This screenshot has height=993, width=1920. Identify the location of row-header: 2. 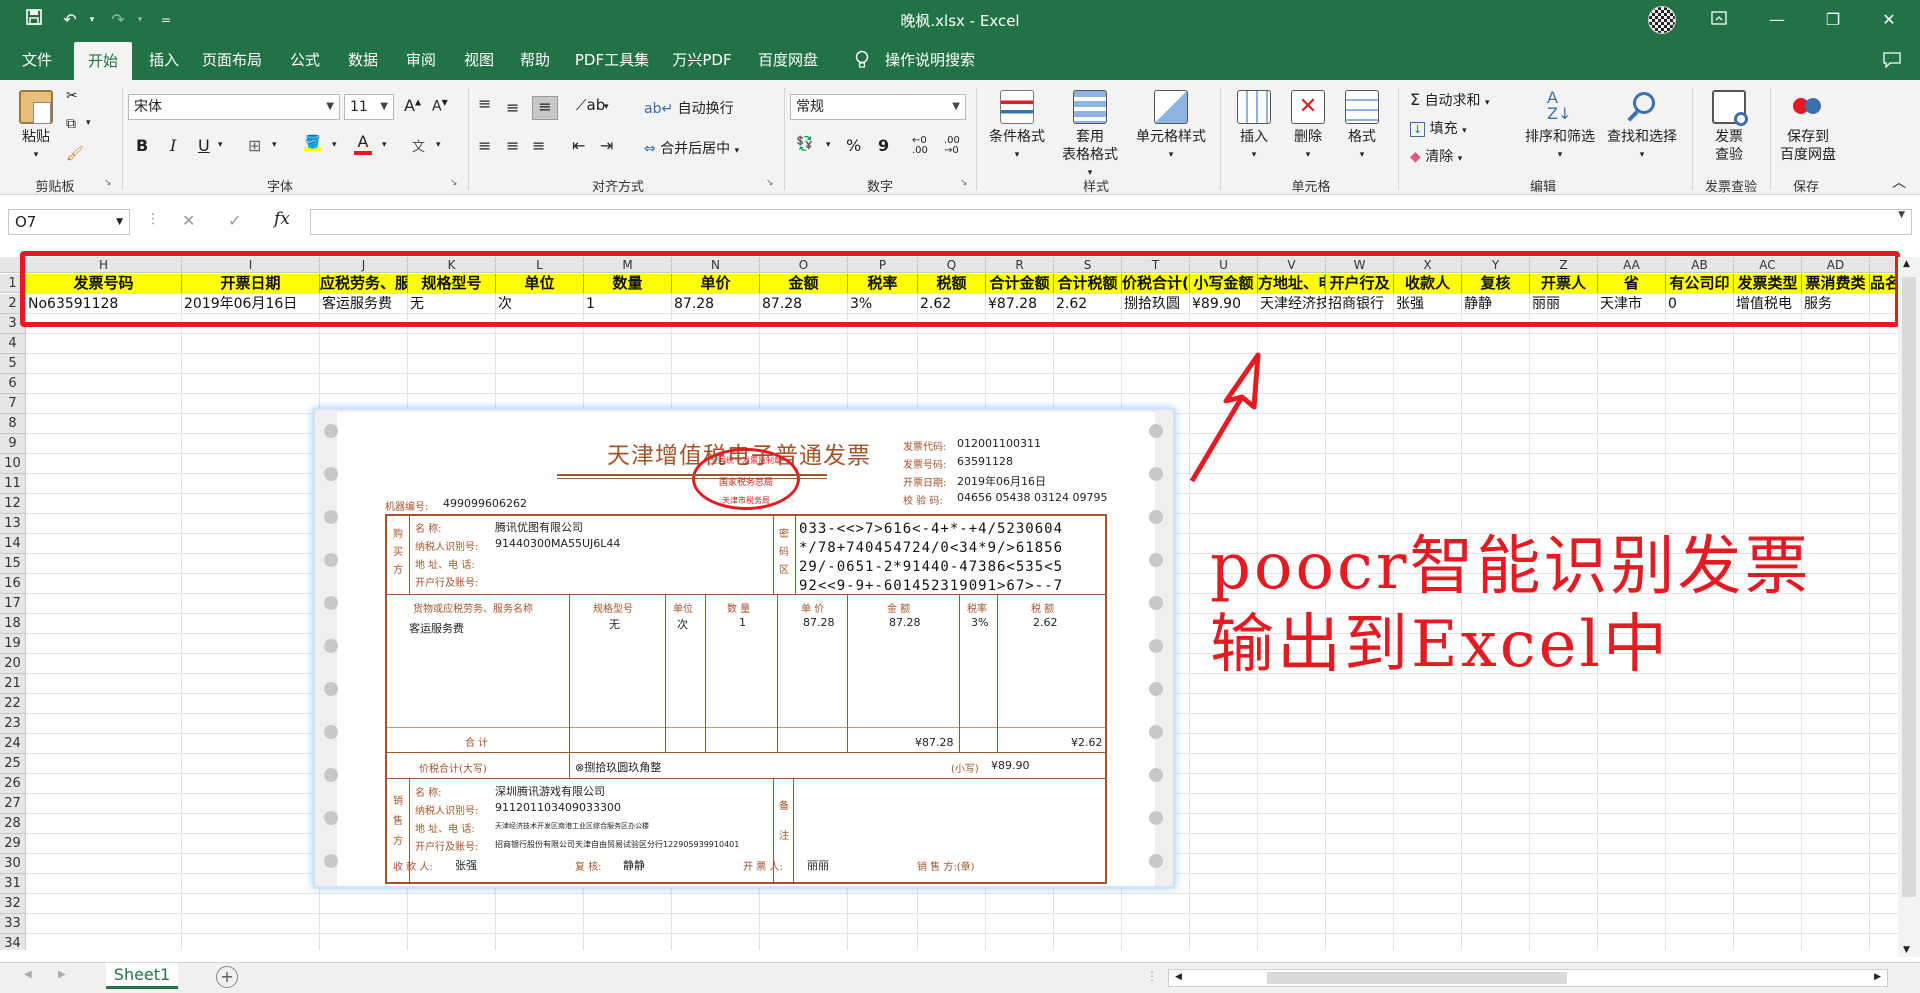
(13, 304).